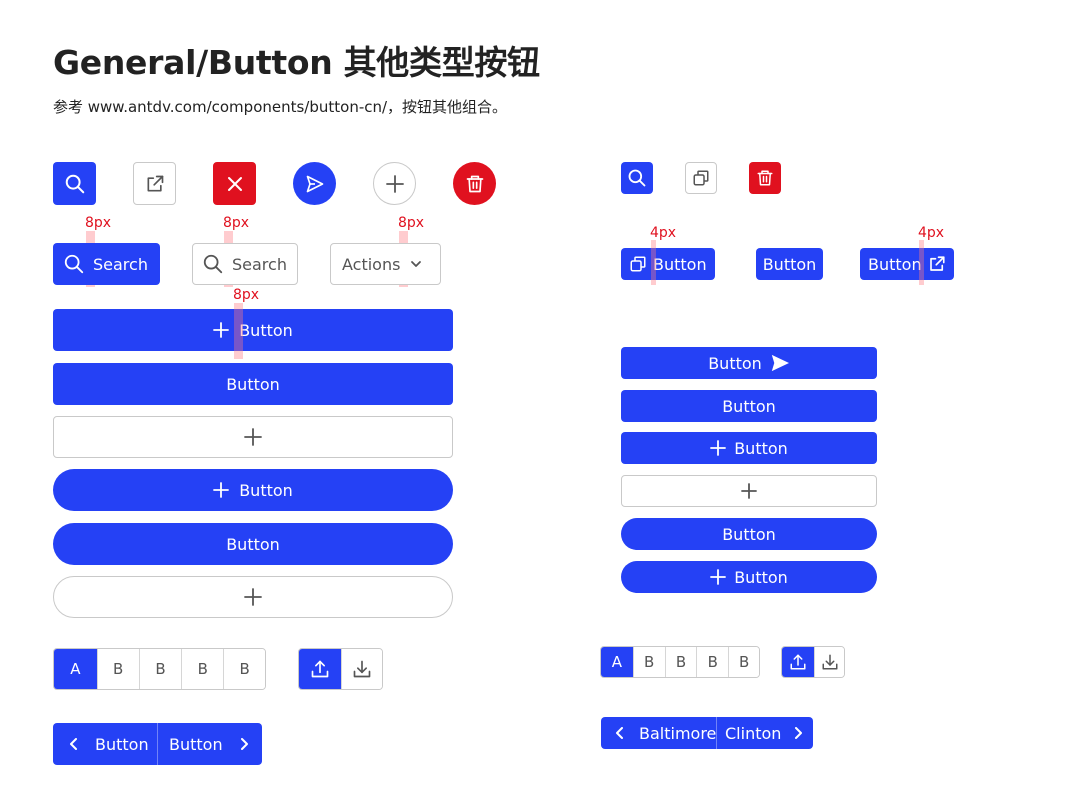 This screenshot has width=1067, height=800. I want to click on segmented-control: A B B B B, so click(159, 669).